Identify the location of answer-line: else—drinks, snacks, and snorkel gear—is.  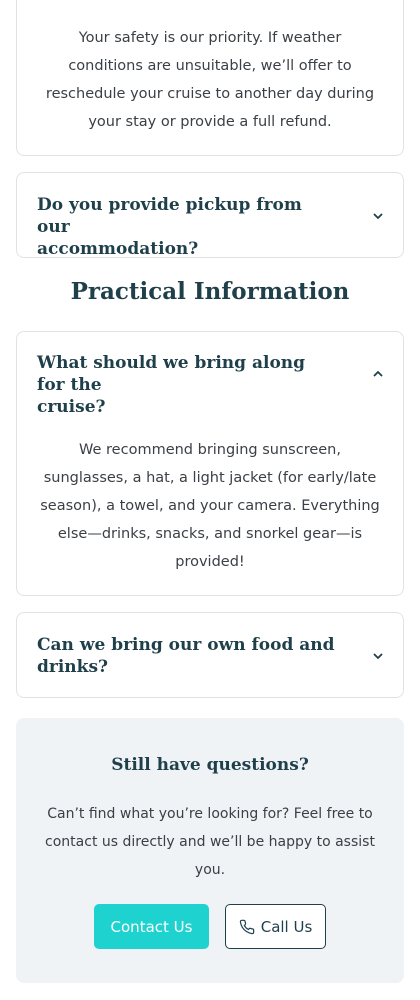
(210, 534).